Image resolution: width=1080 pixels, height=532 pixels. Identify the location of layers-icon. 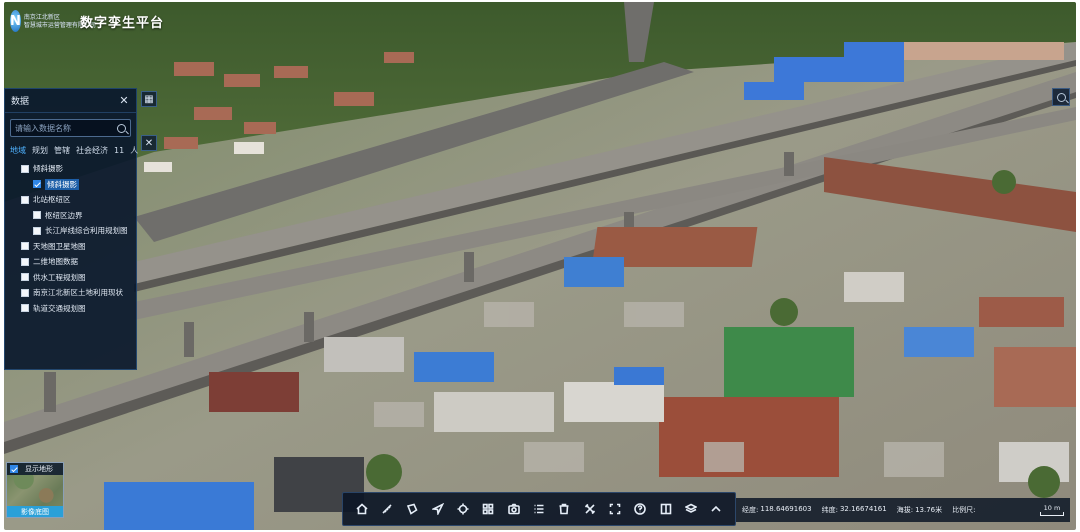
(691, 509).